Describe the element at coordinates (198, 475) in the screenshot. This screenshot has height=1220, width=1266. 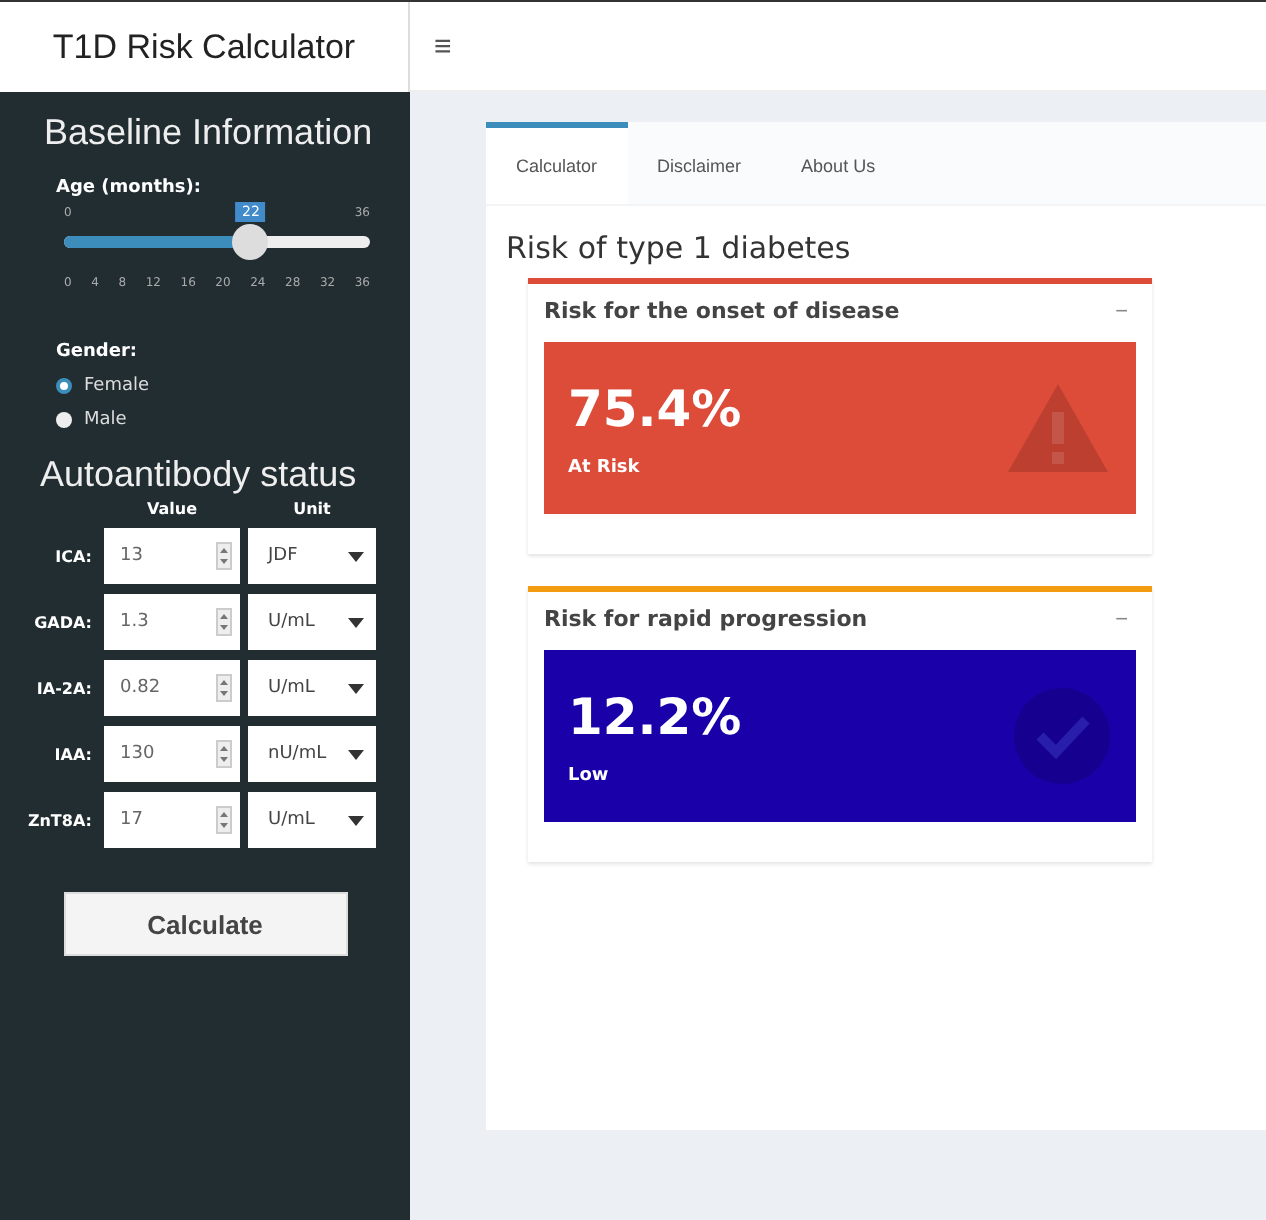
I see `section-title: Autoantibody status` at that location.